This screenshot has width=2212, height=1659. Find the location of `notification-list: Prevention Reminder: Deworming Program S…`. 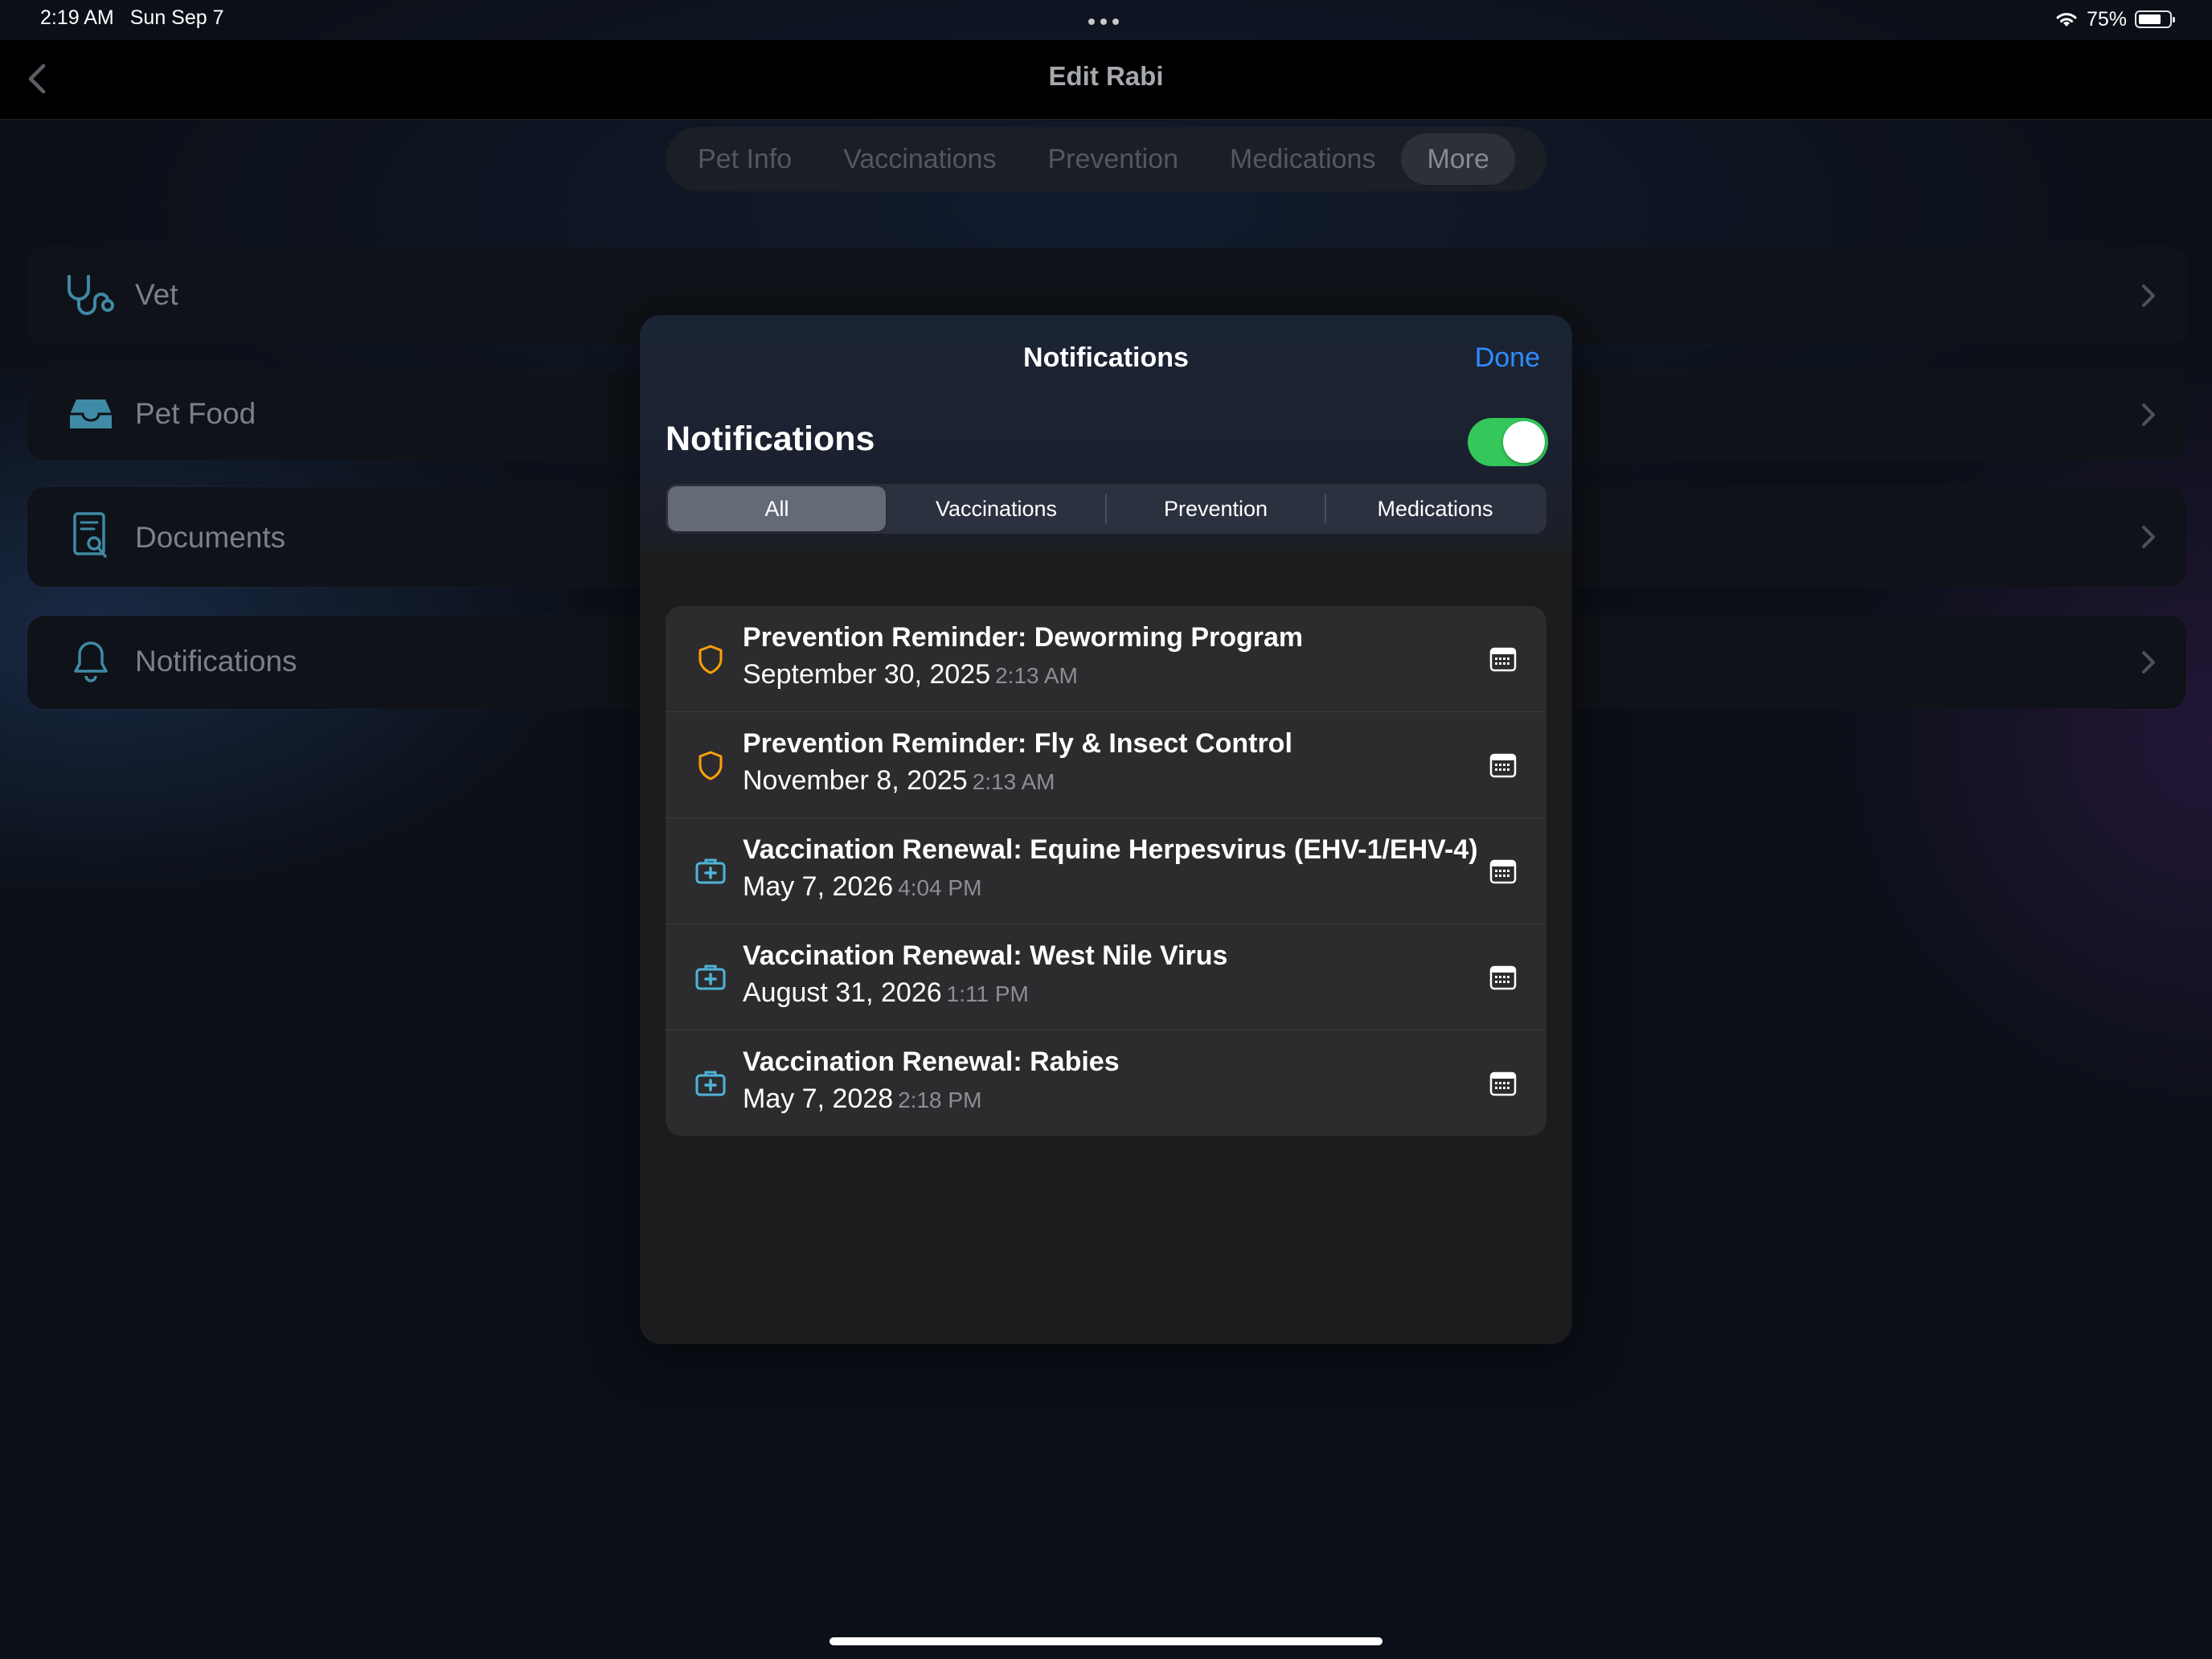

notification-list: Prevention Reminder: Deworming Program S… is located at coordinates (1106, 871).